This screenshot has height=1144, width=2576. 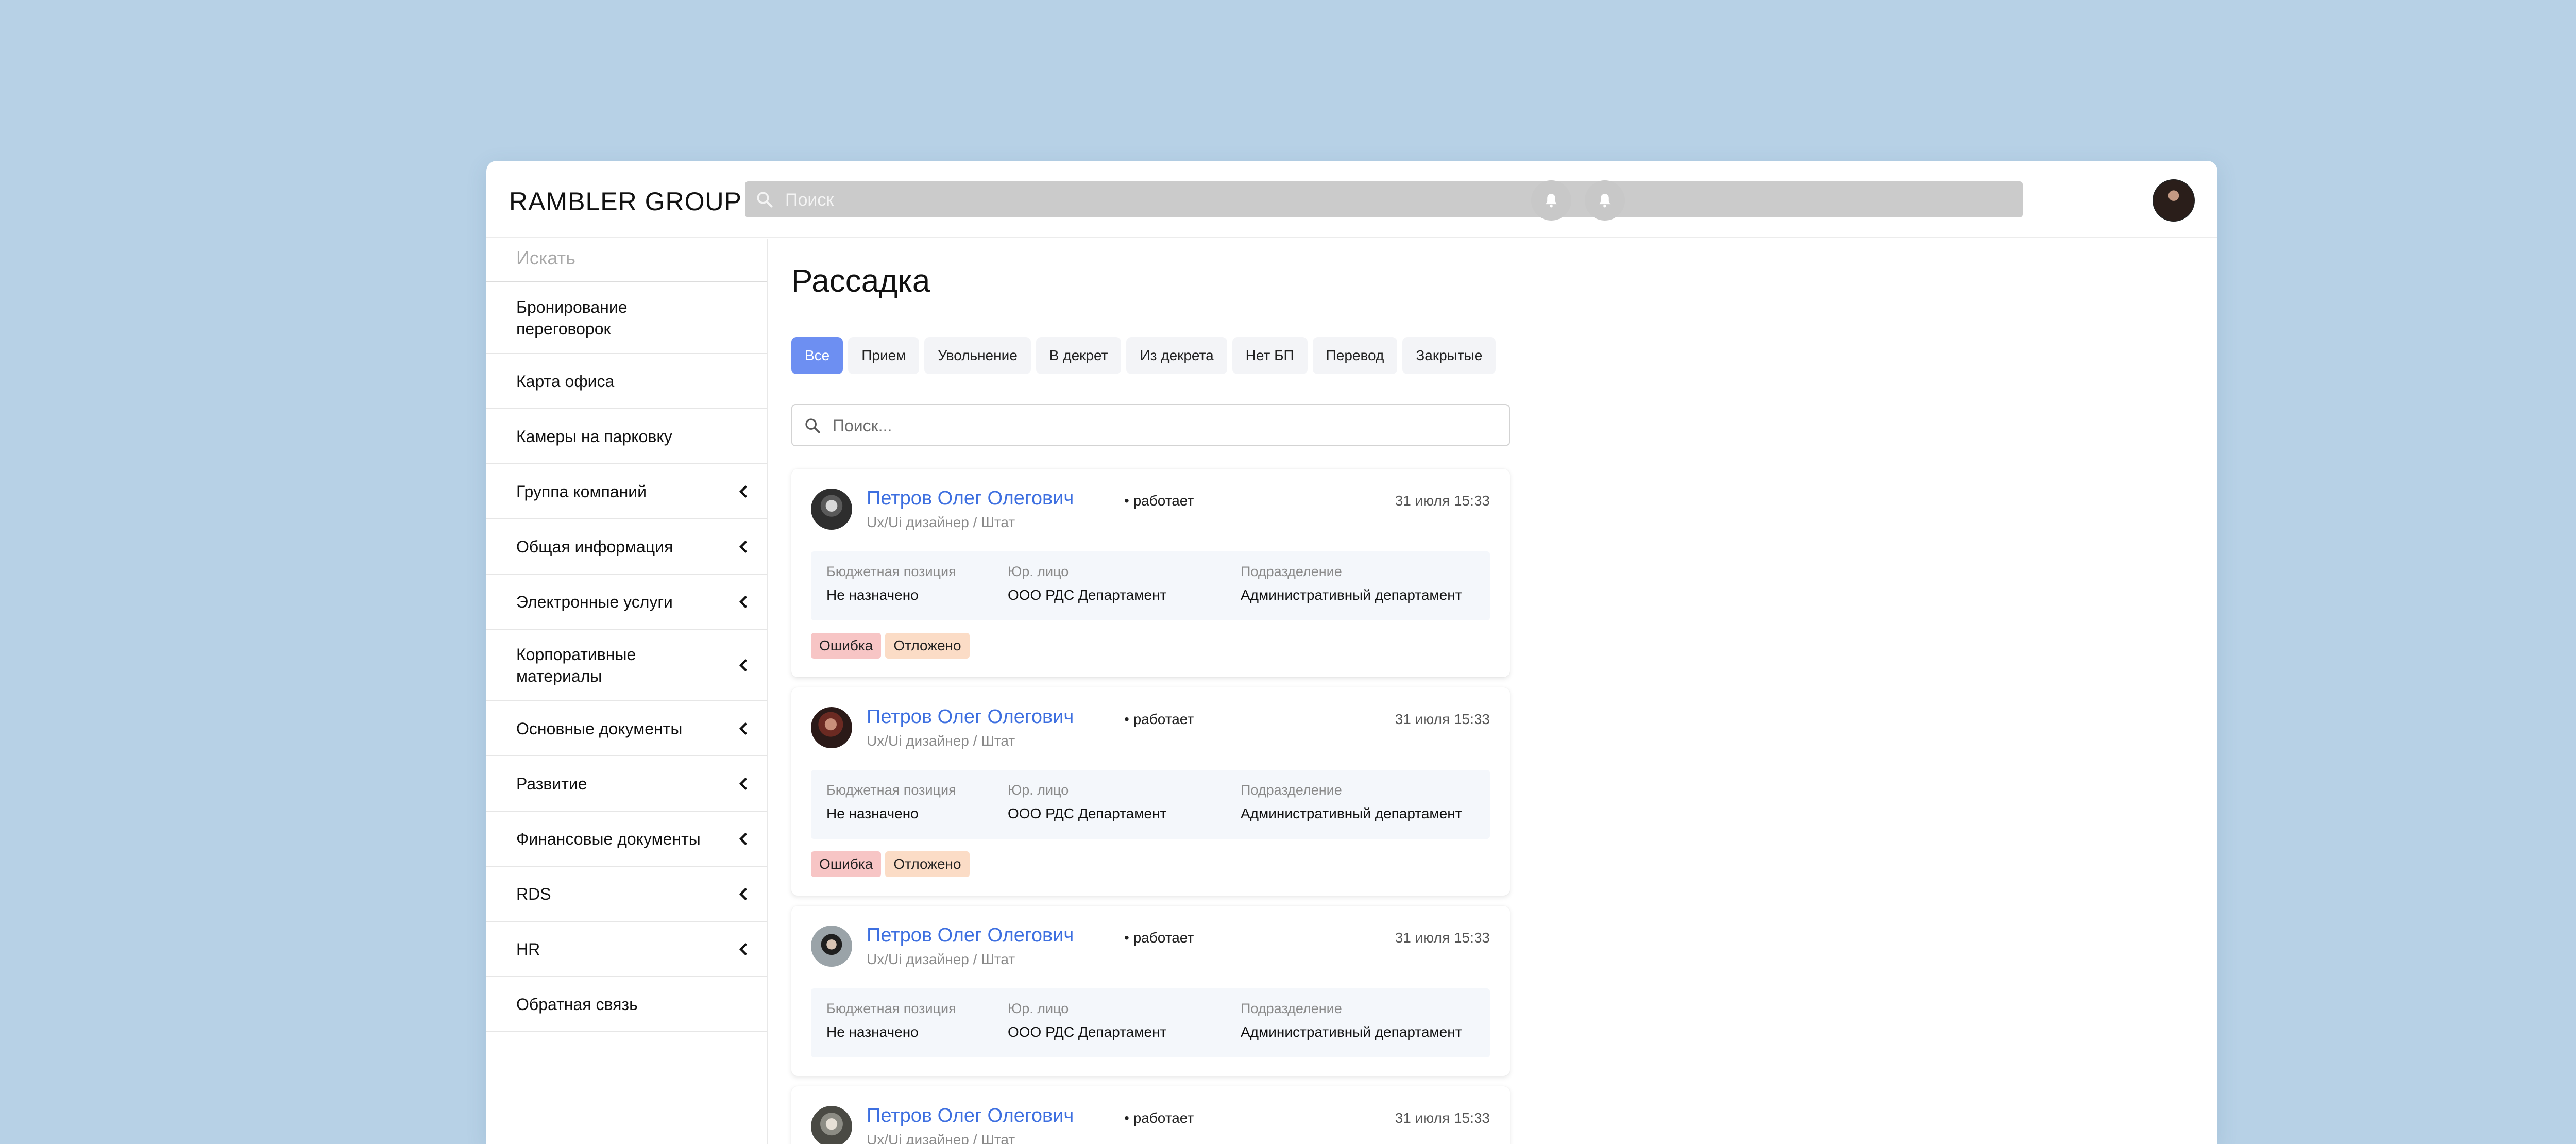 What do you see at coordinates (551, 783) in the screenshot?
I see `sidebar-item-label: Развитие` at bounding box center [551, 783].